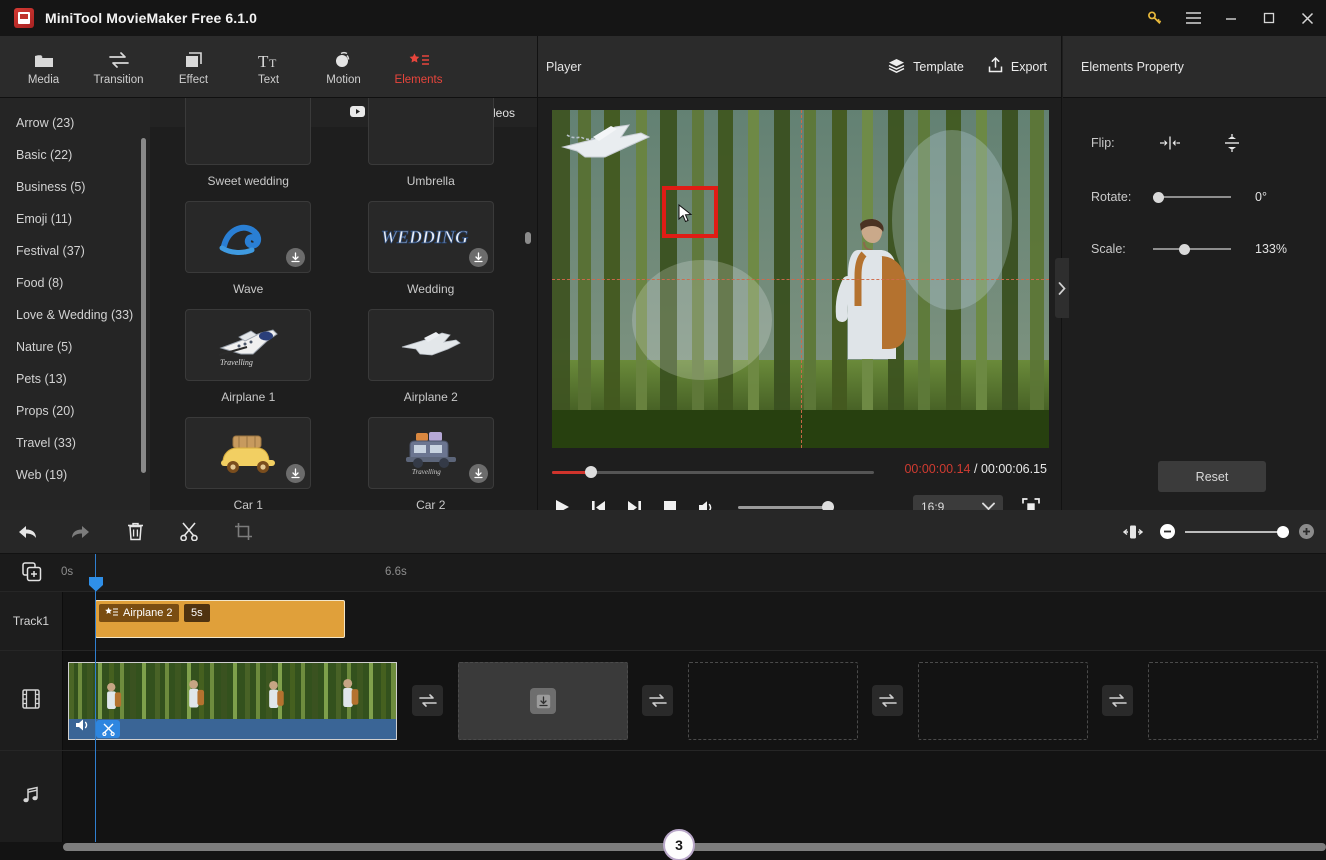 This screenshot has height=860, width=1326. What do you see at coordinates (27, 532) in the screenshot?
I see `undo-button` at bounding box center [27, 532].